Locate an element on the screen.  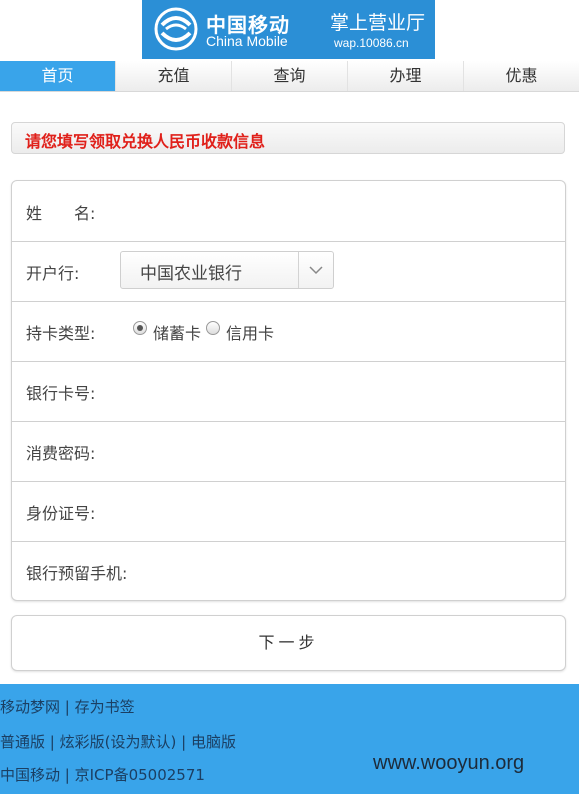
footer-line-3: 中国移动 | 京ICP备05002571 is located at coordinates (102, 775).